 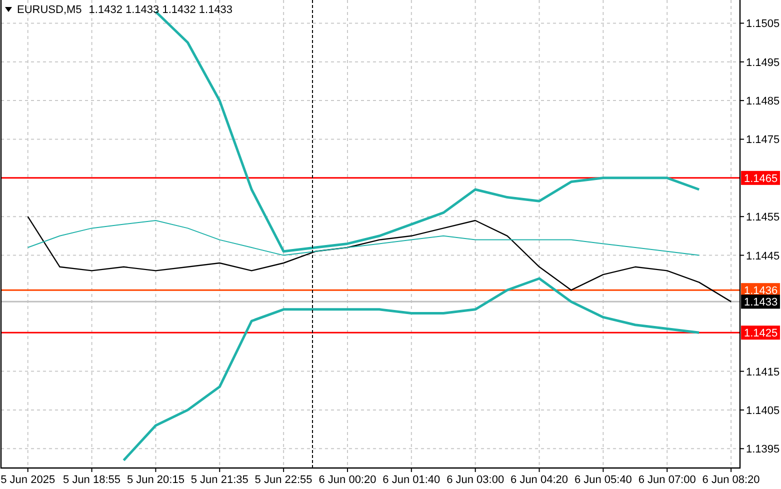 What do you see at coordinates (763, 62) in the screenshot?
I see `y-axis-label: 1.1495` at bounding box center [763, 62].